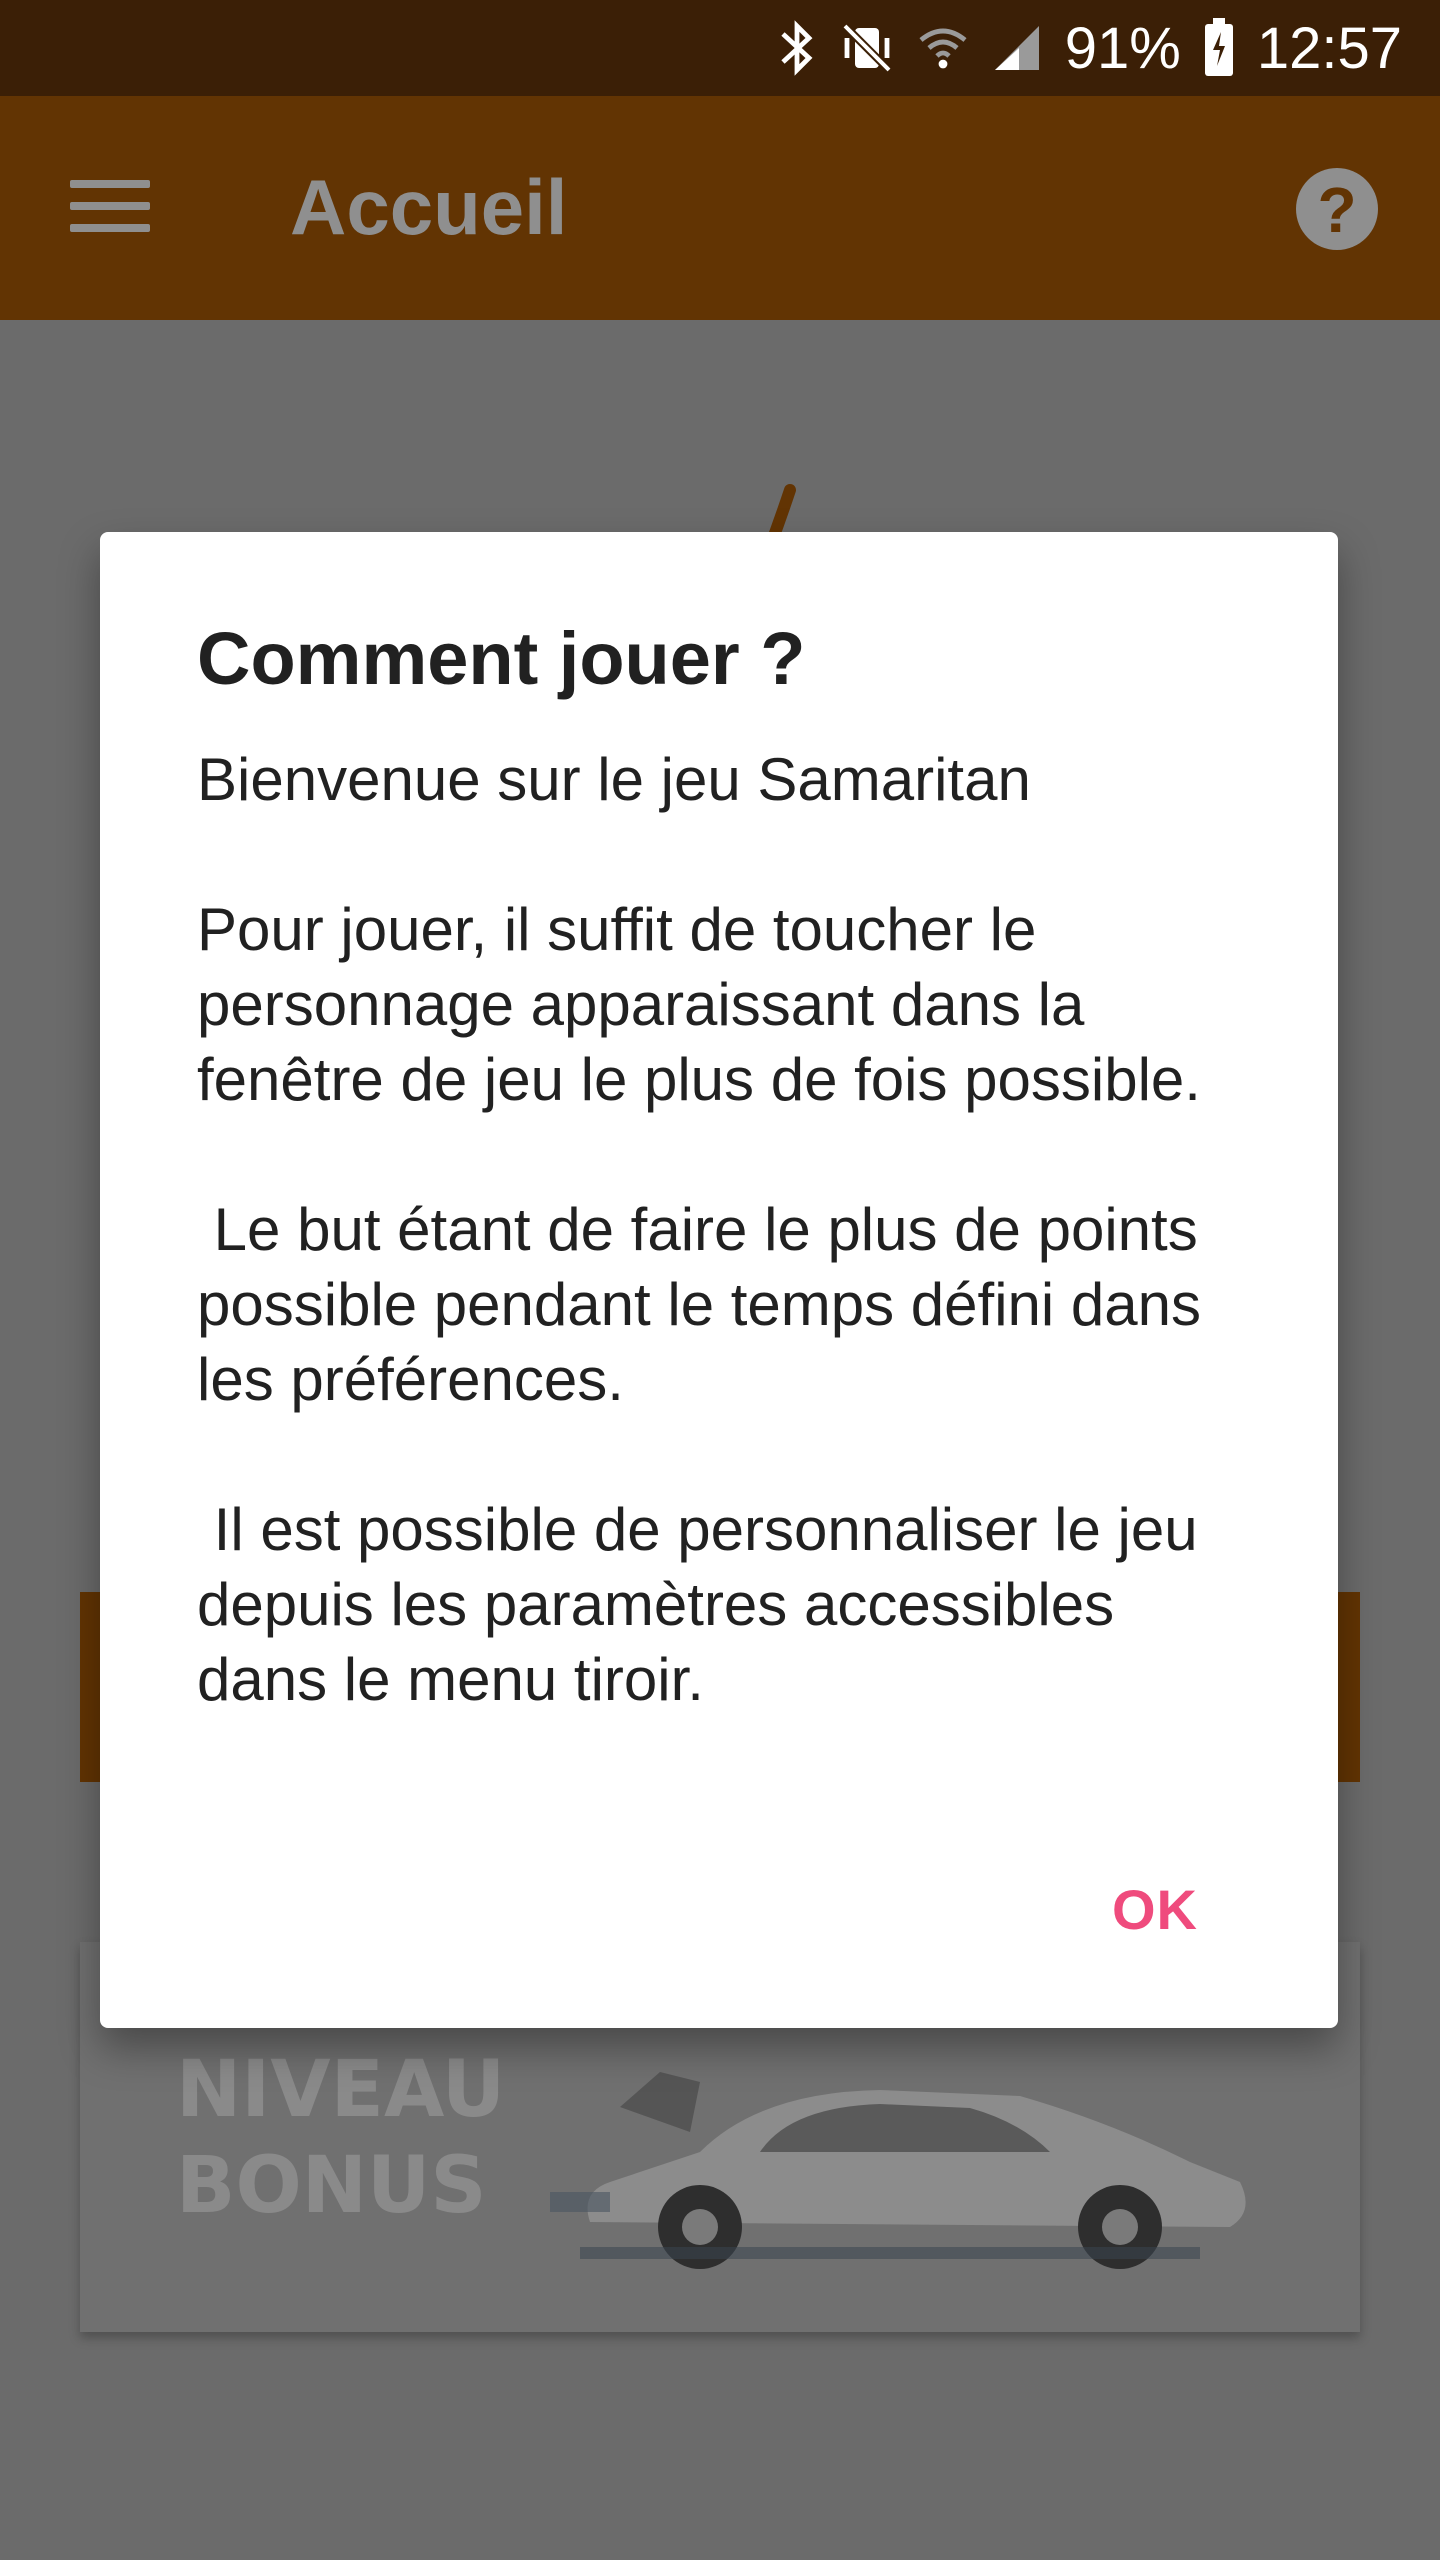  Describe the element at coordinates (1337, 209) in the screenshot. I see `help-circle-icon: ?` at that location.